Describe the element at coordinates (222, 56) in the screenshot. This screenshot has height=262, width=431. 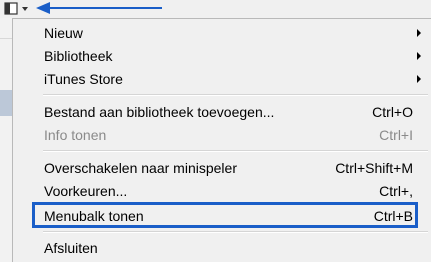
I see `menu-item-bibliotheek: Bibliotheek` at that location.